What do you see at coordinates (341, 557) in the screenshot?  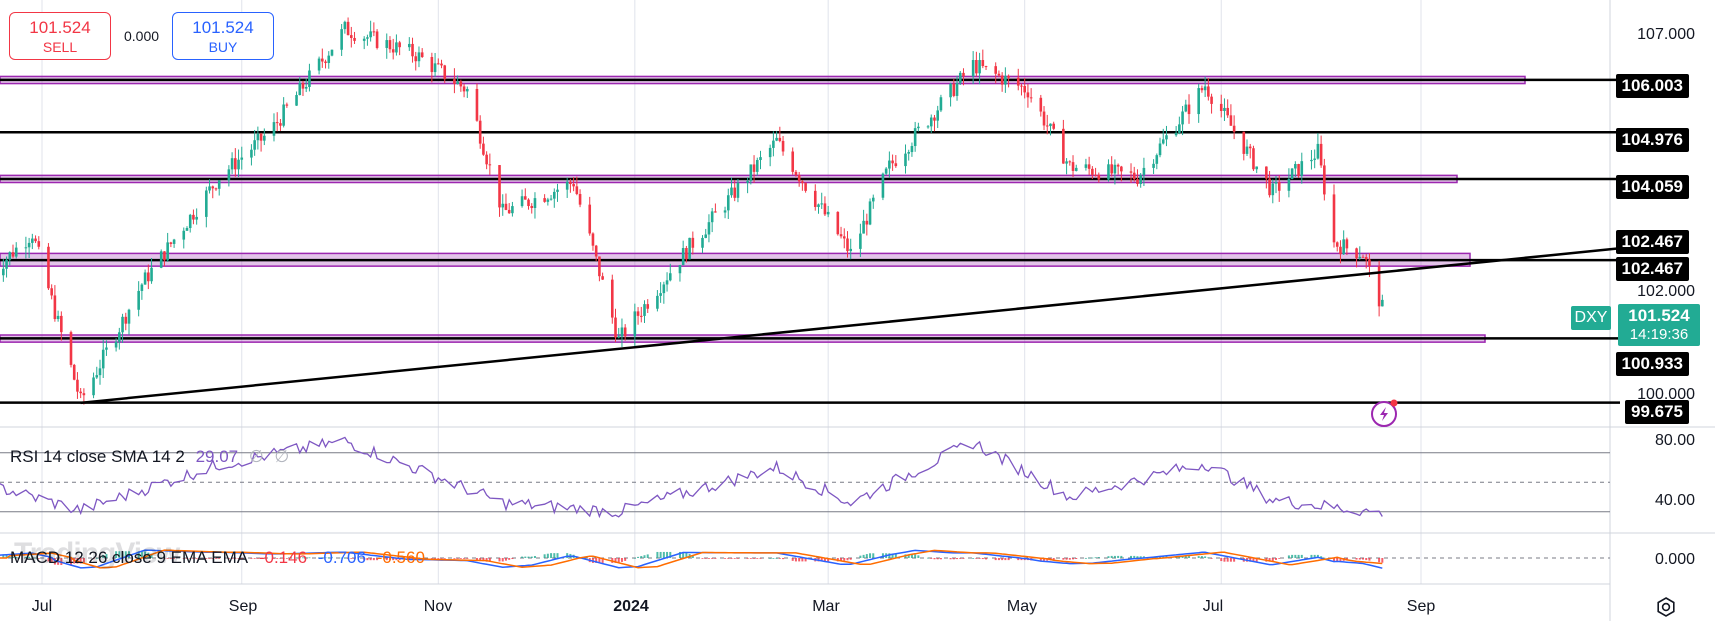 I see `macd-line-value: -0.706` at bounding box center [341, 557].